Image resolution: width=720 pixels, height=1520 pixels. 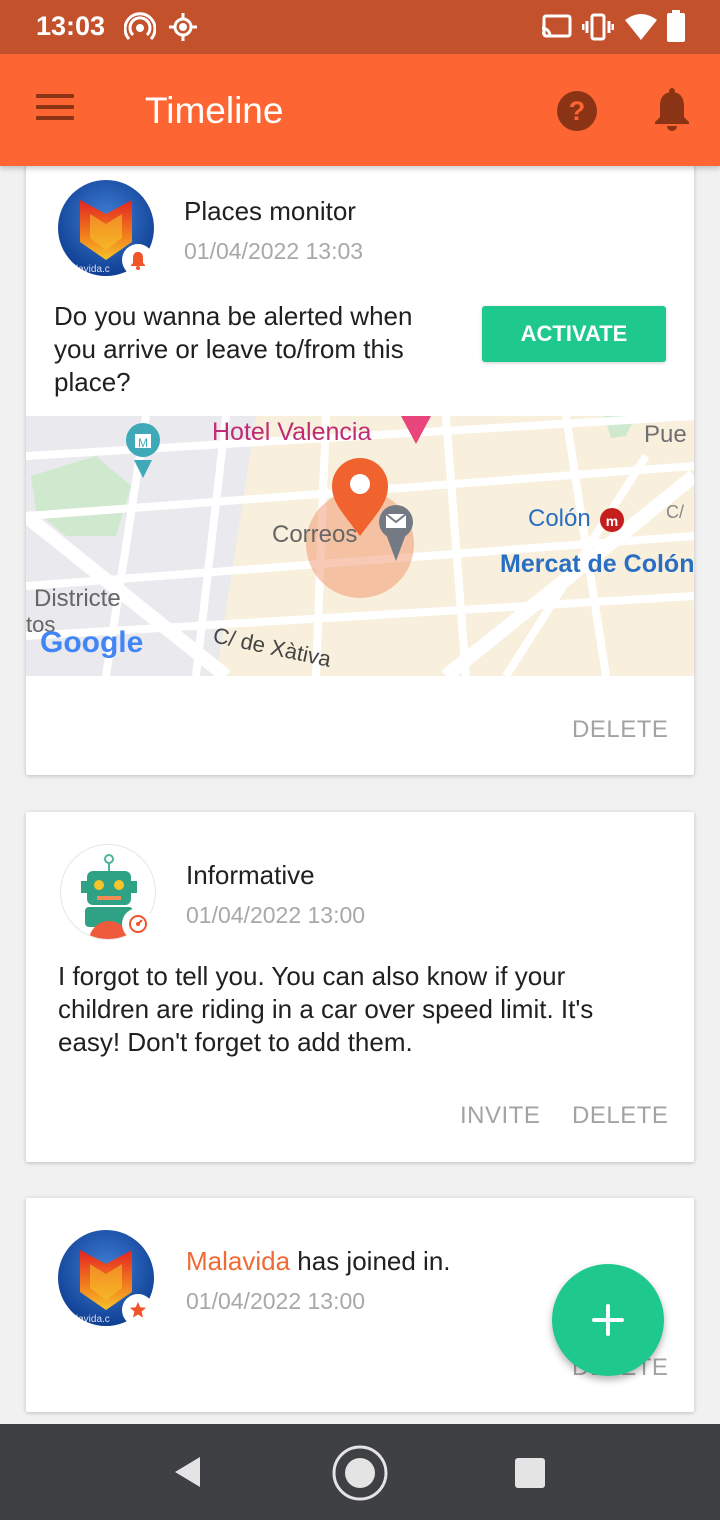 I want to click on map-label-pue: Pue, so click(x=665, y=434).